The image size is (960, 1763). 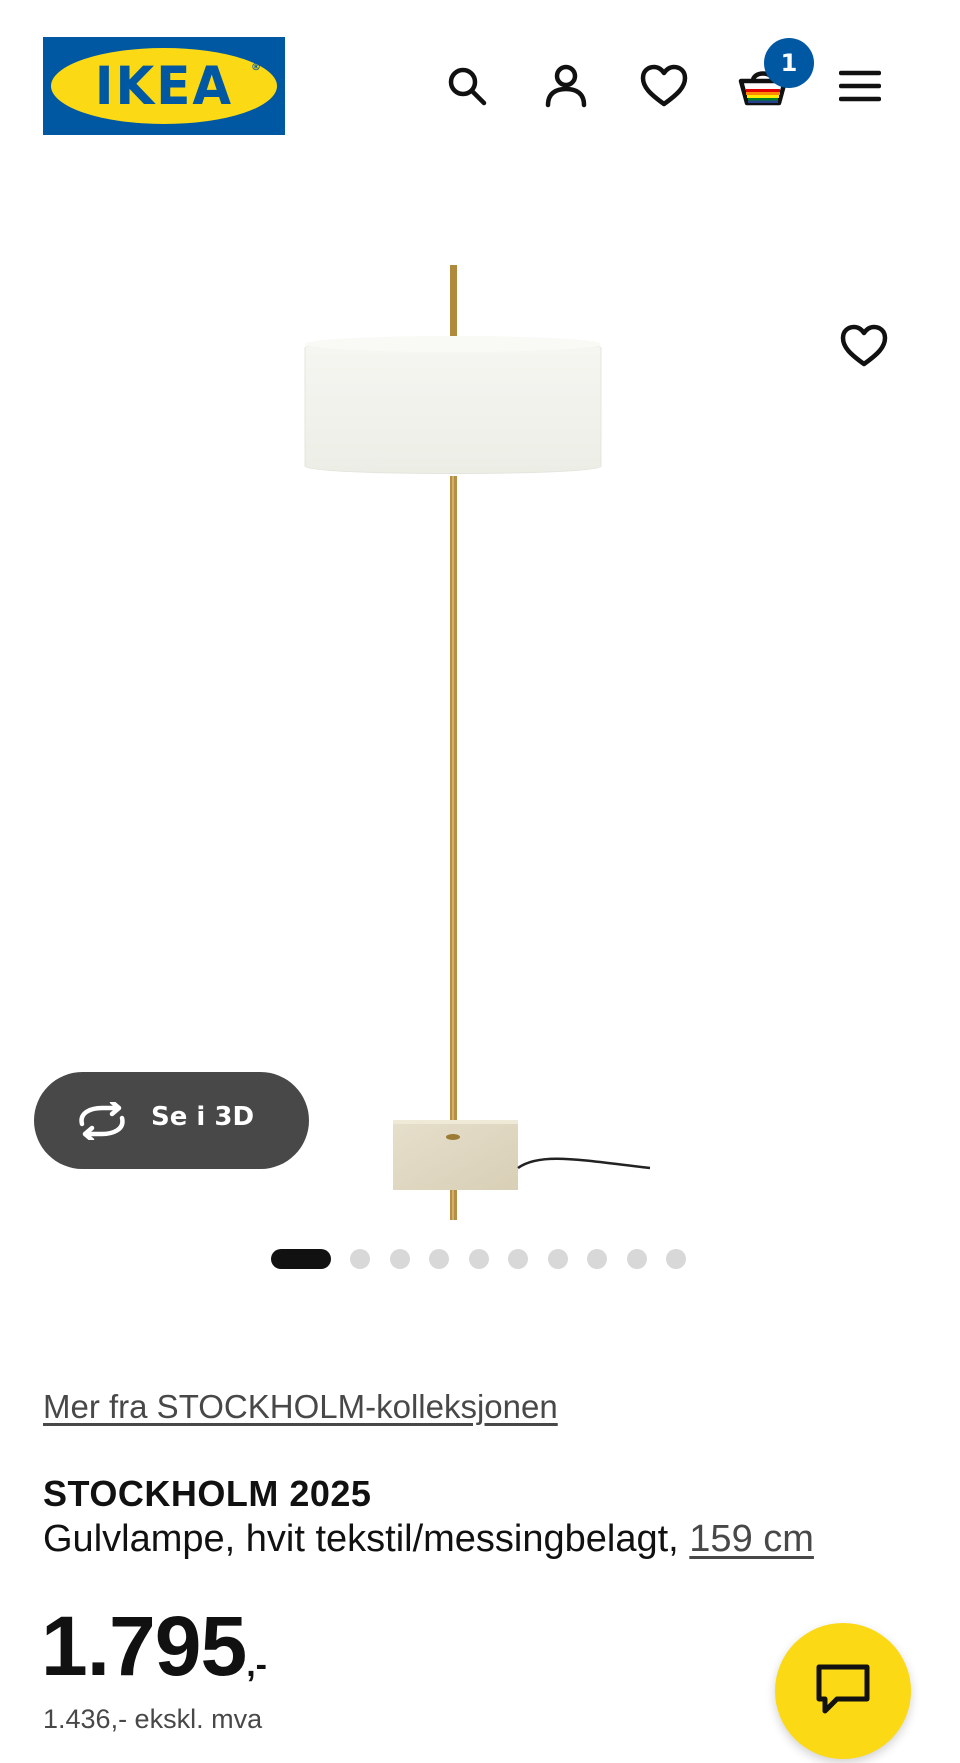 I want to click on save-favorite-icon, so click(x=864, y=346).